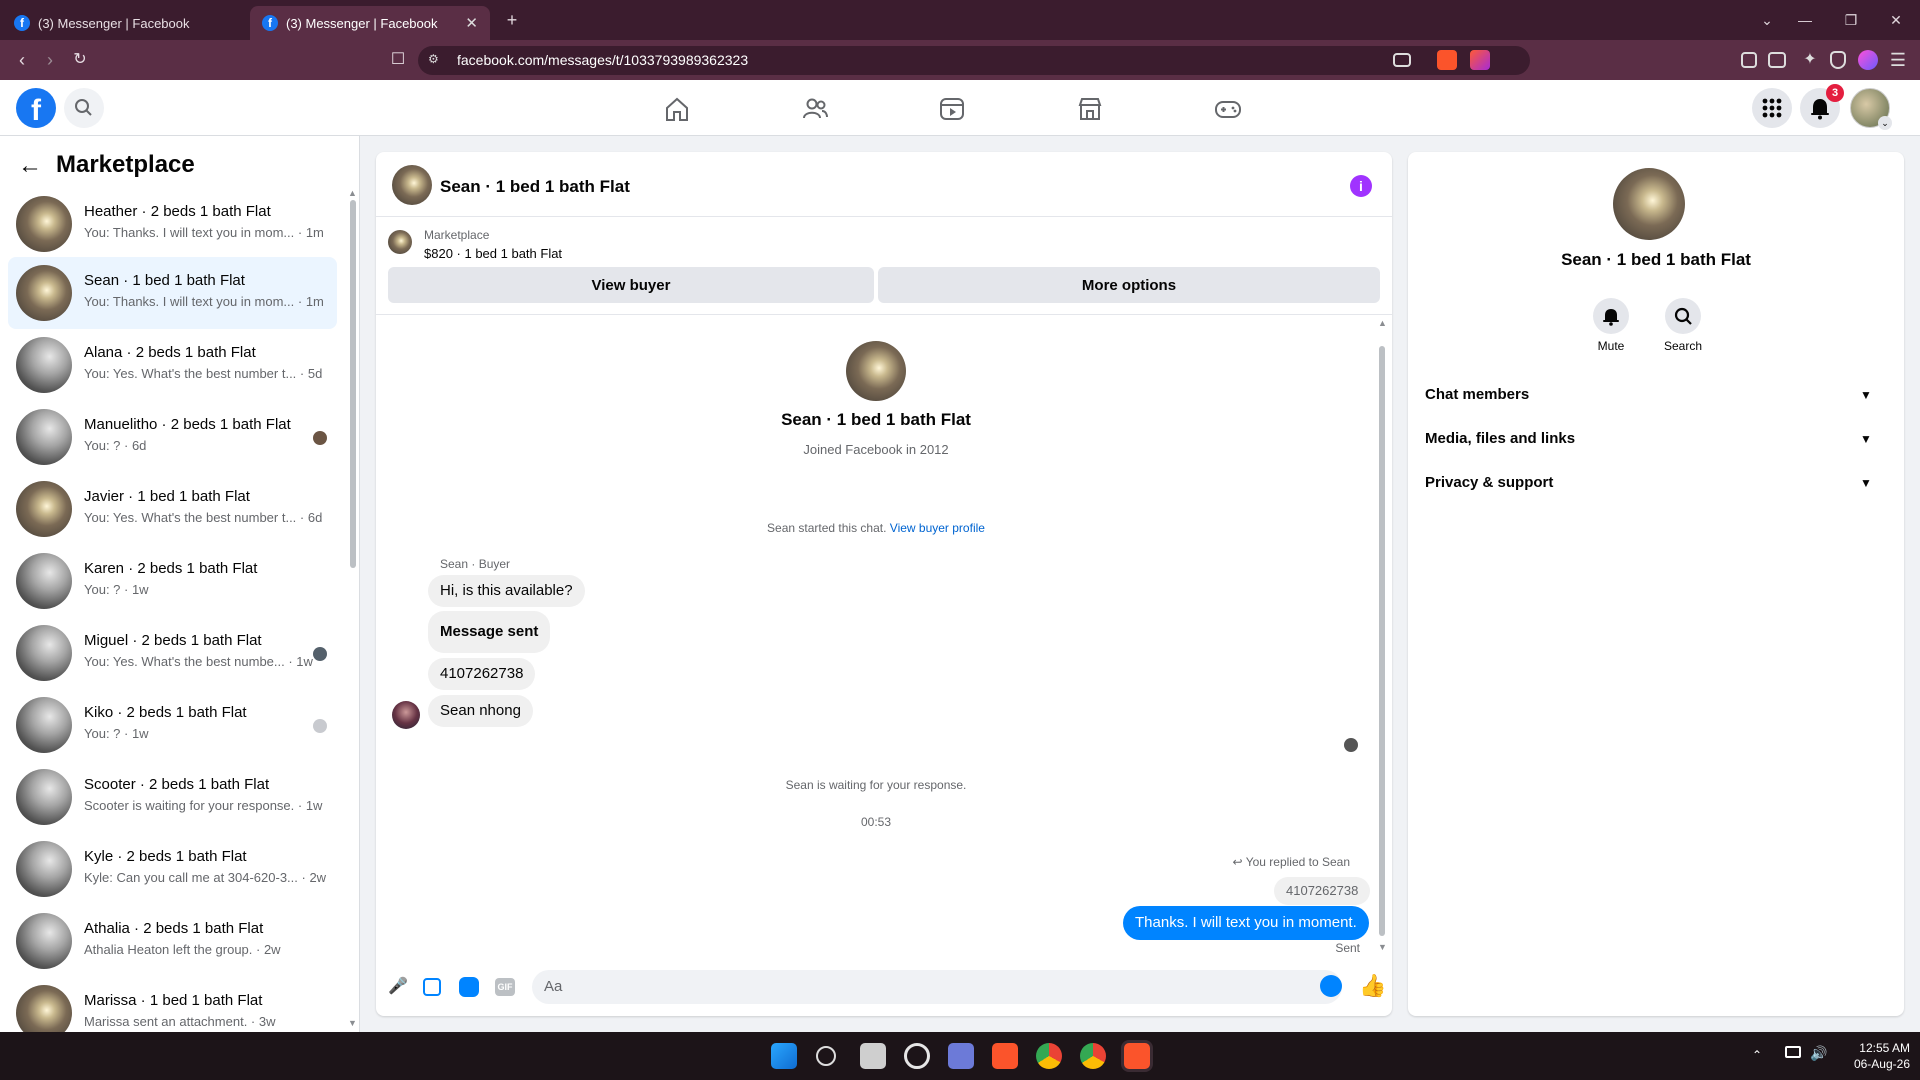 This screenshot has width=1920, height=1080. What do you see at coordinates (1898, 60) in the screenshot?
I see `menu-icon: ☰` at bounding box center [1898, 60].